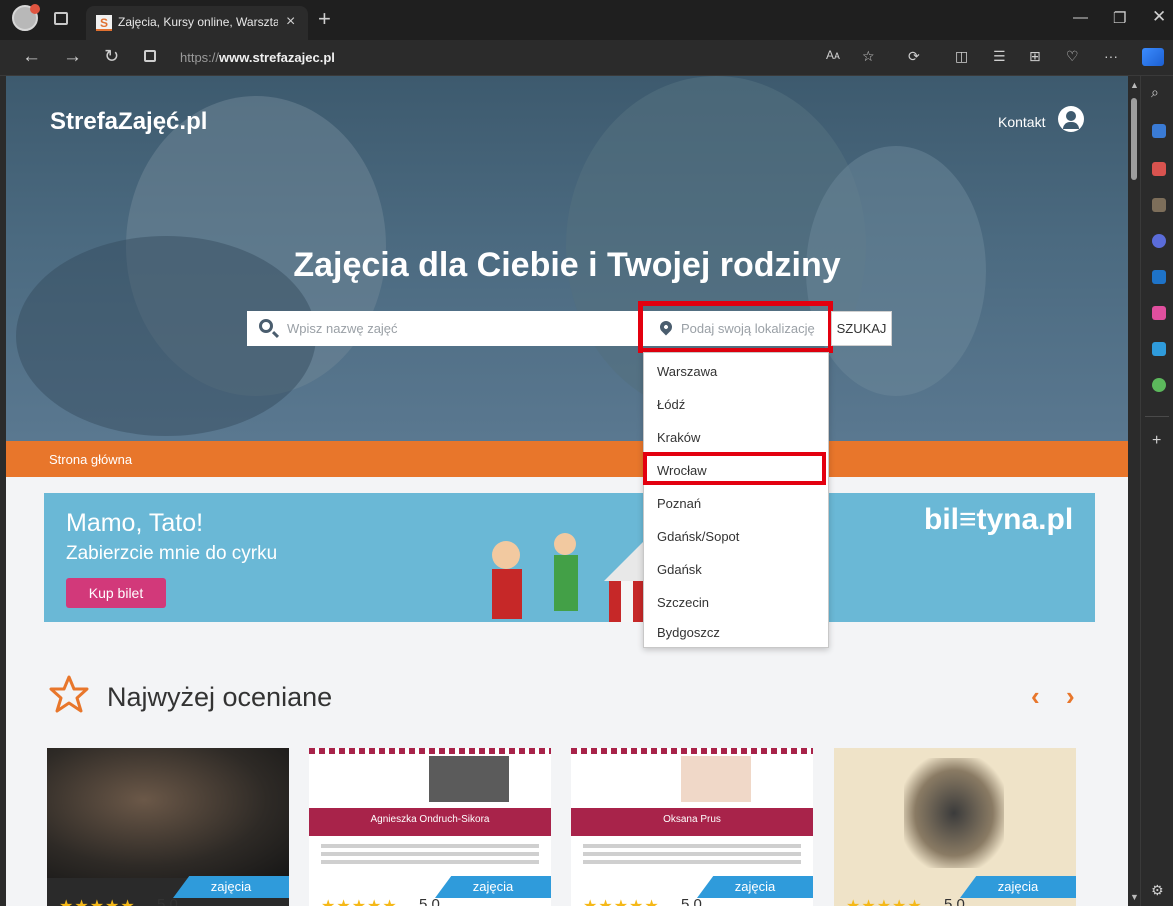  What do you see at coordinates (1159, 241) in the screenshot?
I see `sidebar-copilot-icon` at bounding box center [1159, 241].